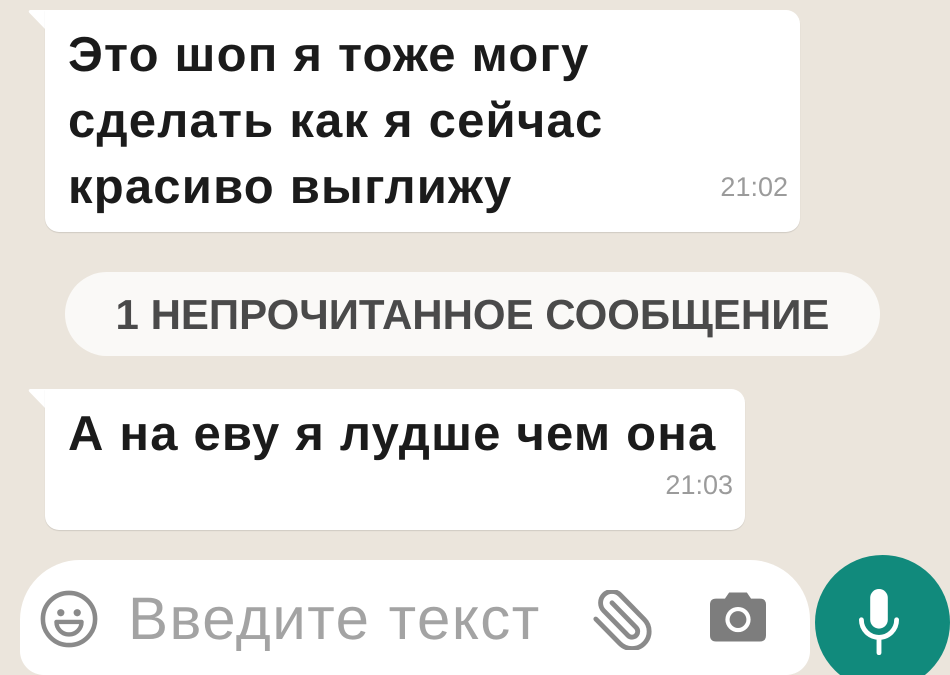  I want to click on message-text: А на еву я лудше чем она, so click(392, 434).